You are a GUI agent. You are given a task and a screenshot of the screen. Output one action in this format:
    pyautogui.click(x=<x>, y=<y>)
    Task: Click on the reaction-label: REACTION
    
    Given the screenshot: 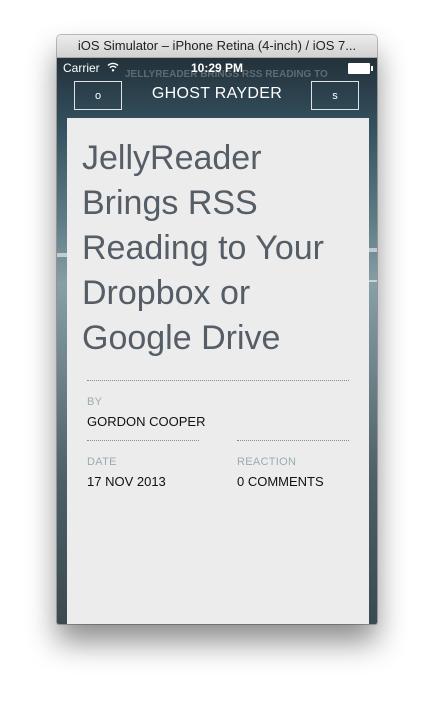 What is the action you would take?
    pyautogui.click(x=267, y=462)
    